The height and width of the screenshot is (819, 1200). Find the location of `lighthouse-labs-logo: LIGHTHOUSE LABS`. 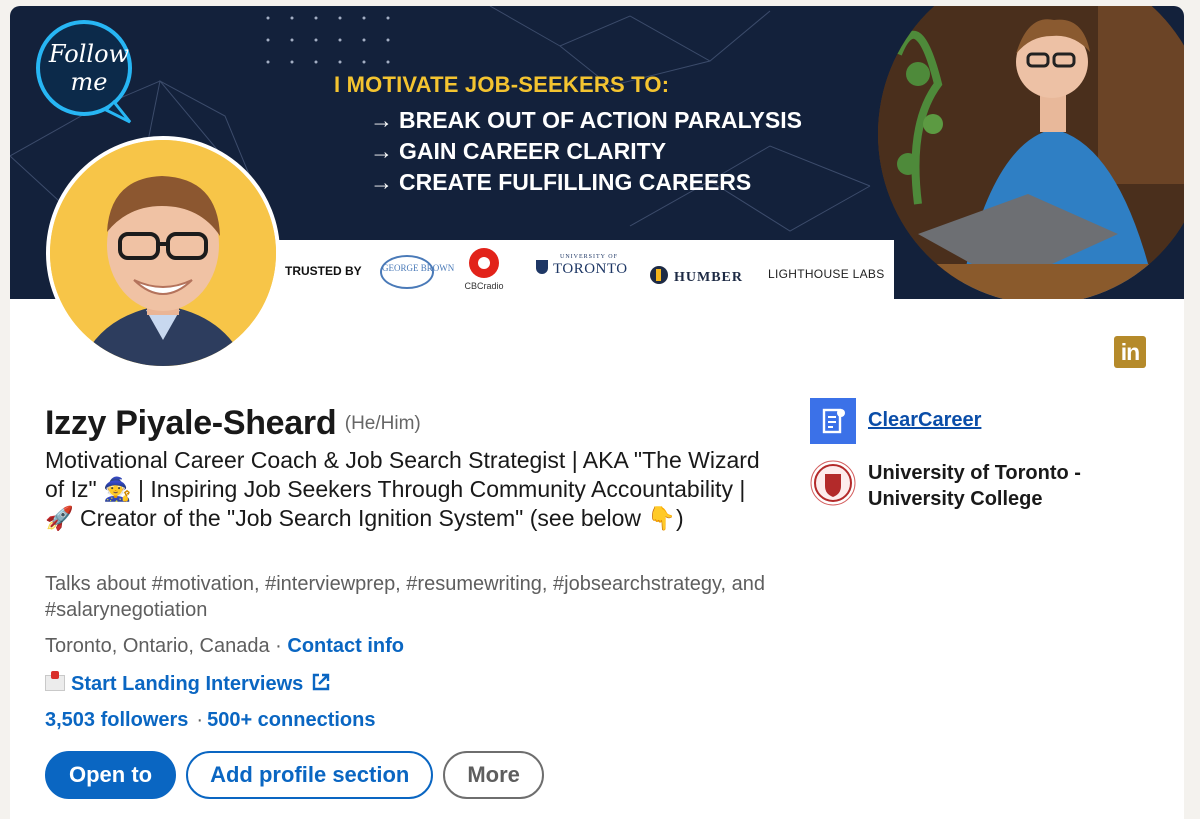

lighthouse-labs-logo: LIGHTHOUSE LABS is located at coordinates (826, 274).